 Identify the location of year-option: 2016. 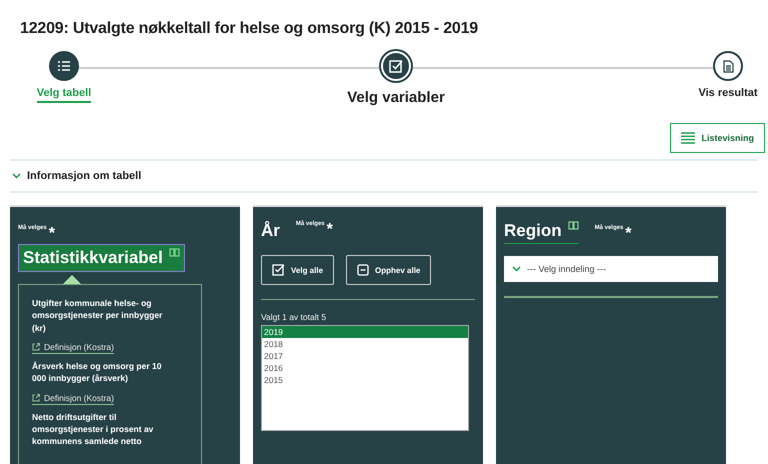
(365, 368).